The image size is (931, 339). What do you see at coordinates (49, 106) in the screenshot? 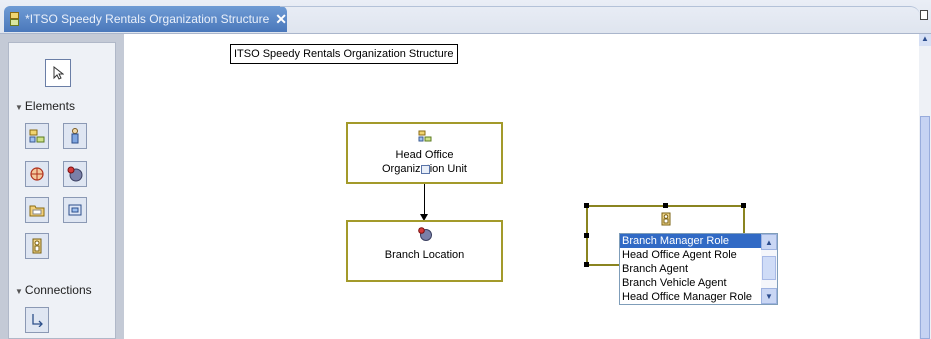
I see `elements-label: Elements` at bounding box center [49, 106].